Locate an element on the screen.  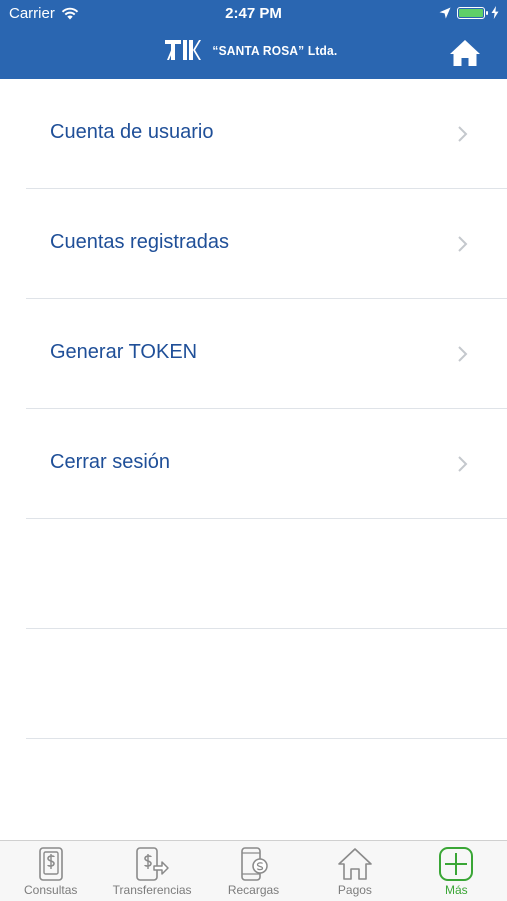
tab-recargas: Recargas is located at coordinates (253, 871).